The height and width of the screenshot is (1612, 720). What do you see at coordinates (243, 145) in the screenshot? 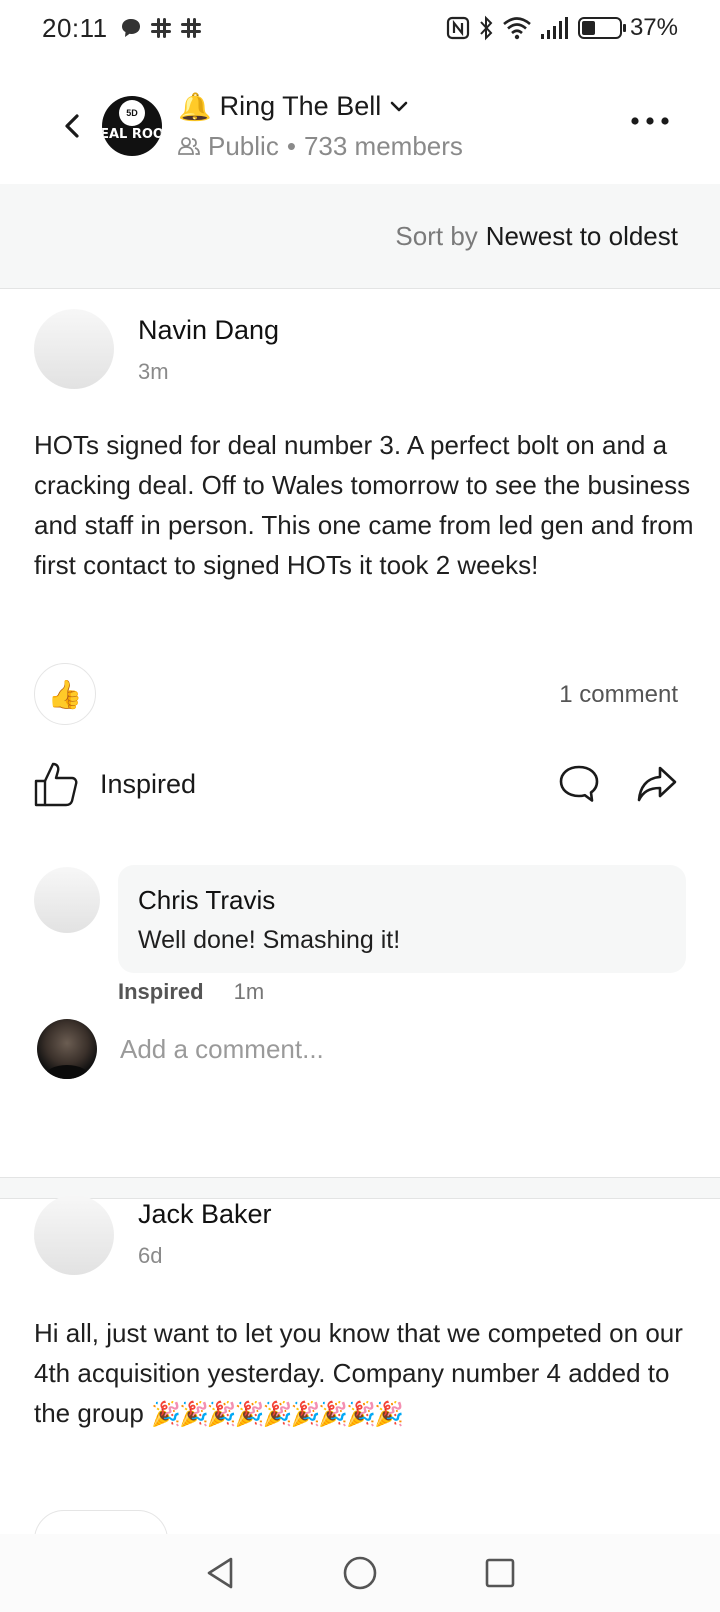
I see `visibility-label: Public` at bounding box center [243, 145].